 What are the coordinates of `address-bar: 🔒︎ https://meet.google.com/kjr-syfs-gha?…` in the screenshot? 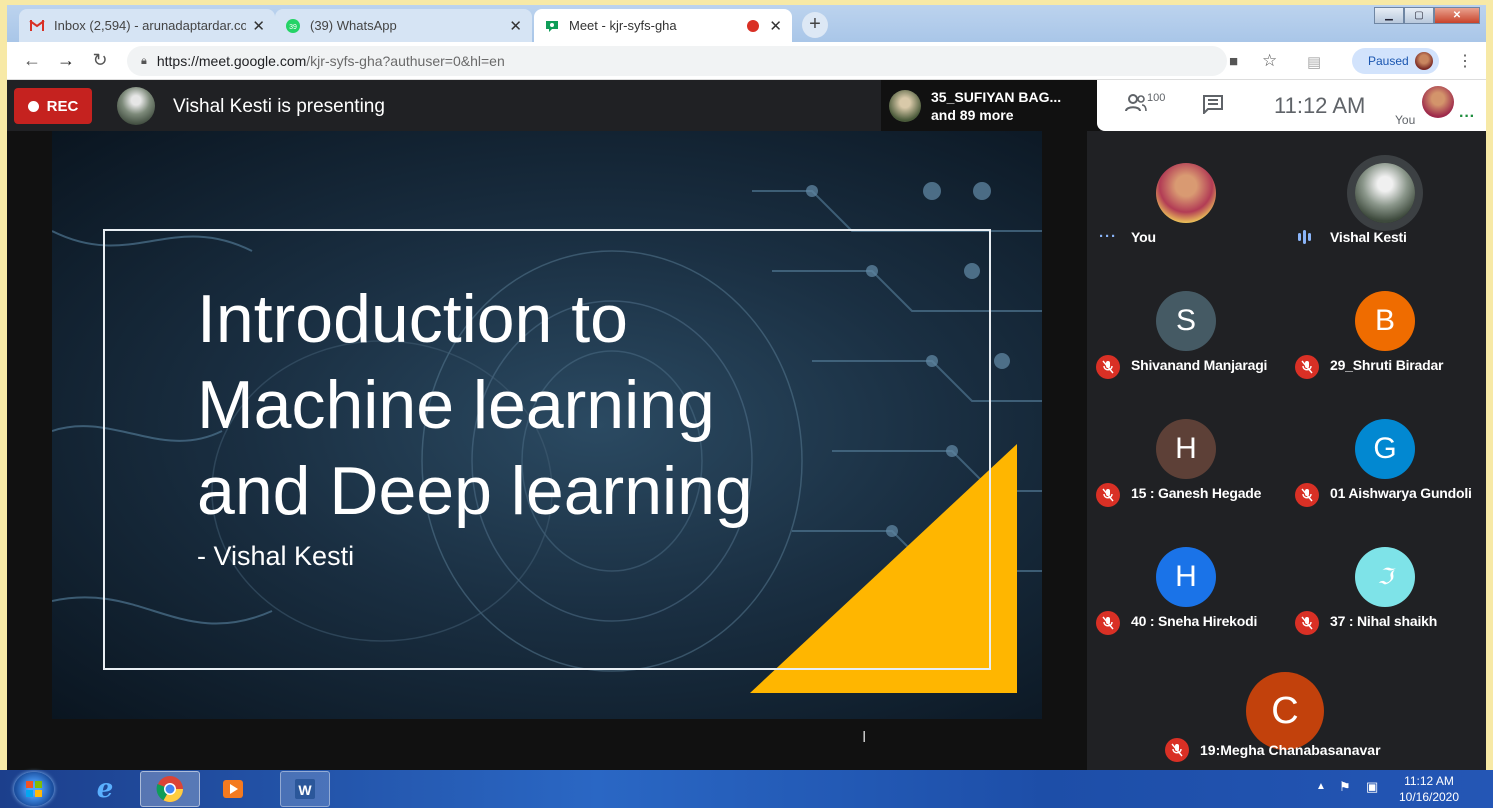 It's located at (677, 61).